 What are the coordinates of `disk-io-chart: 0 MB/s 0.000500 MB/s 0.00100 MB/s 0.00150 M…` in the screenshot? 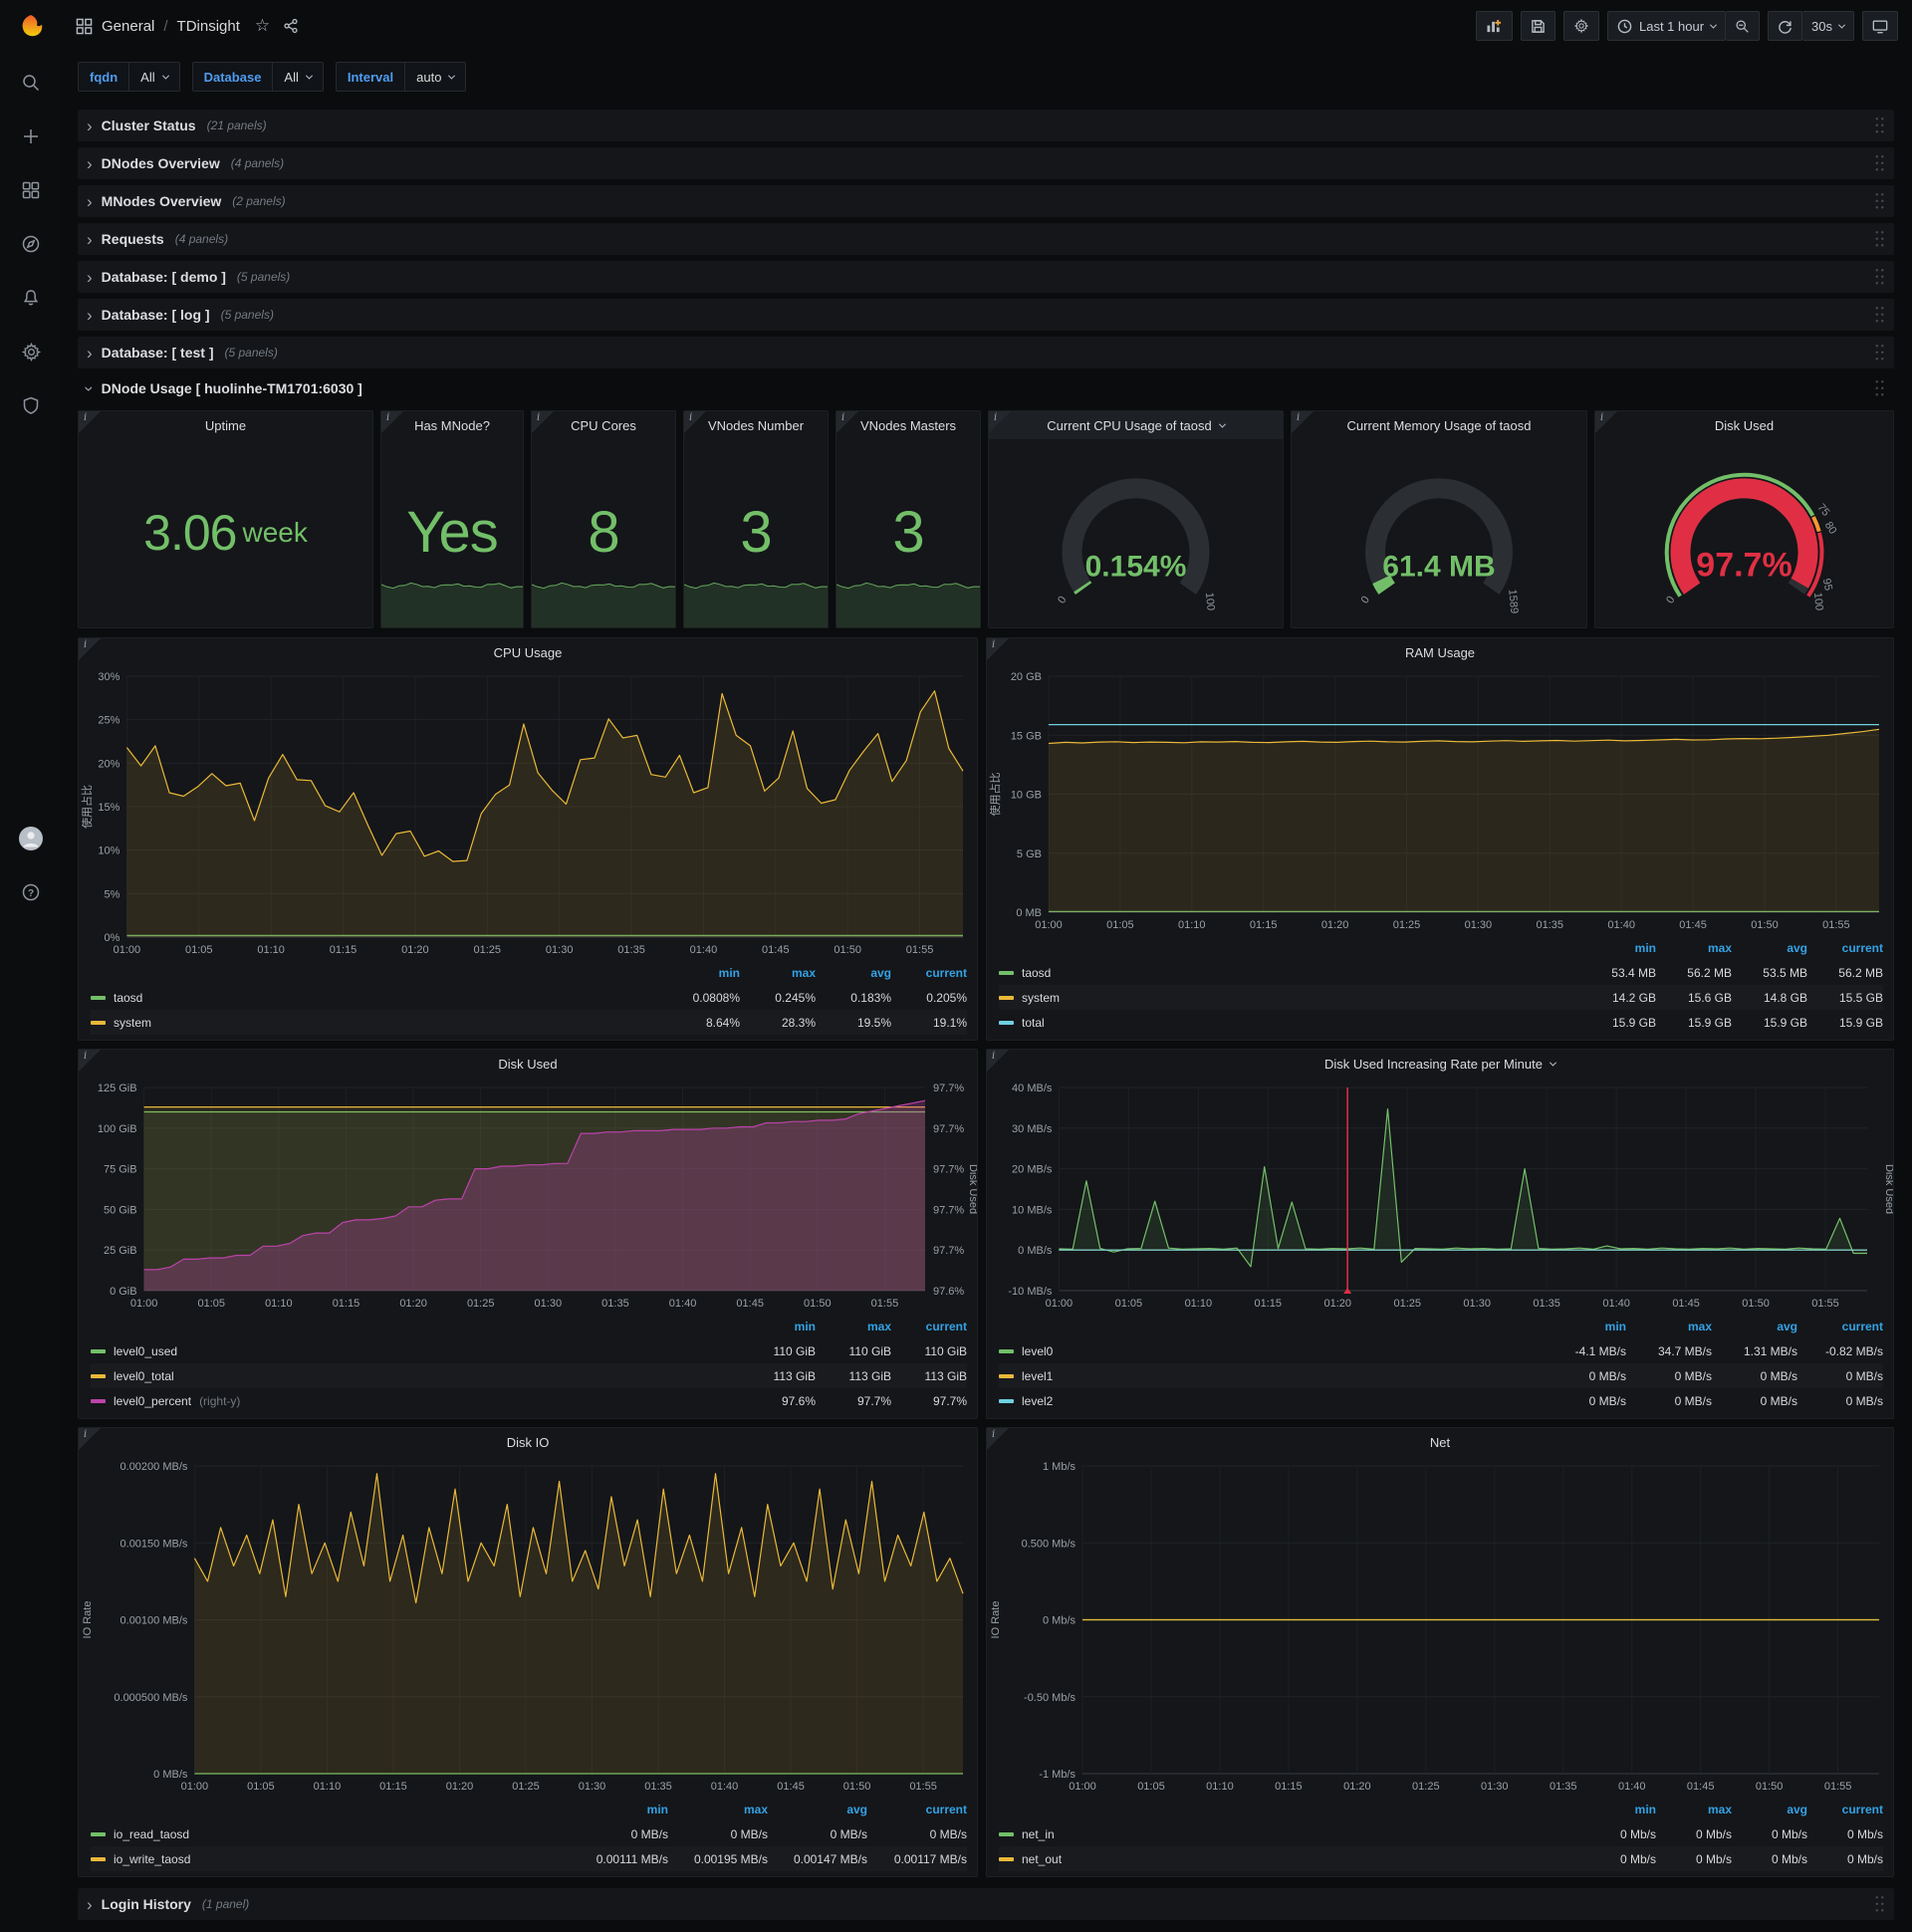 It's located at (528, 1626).